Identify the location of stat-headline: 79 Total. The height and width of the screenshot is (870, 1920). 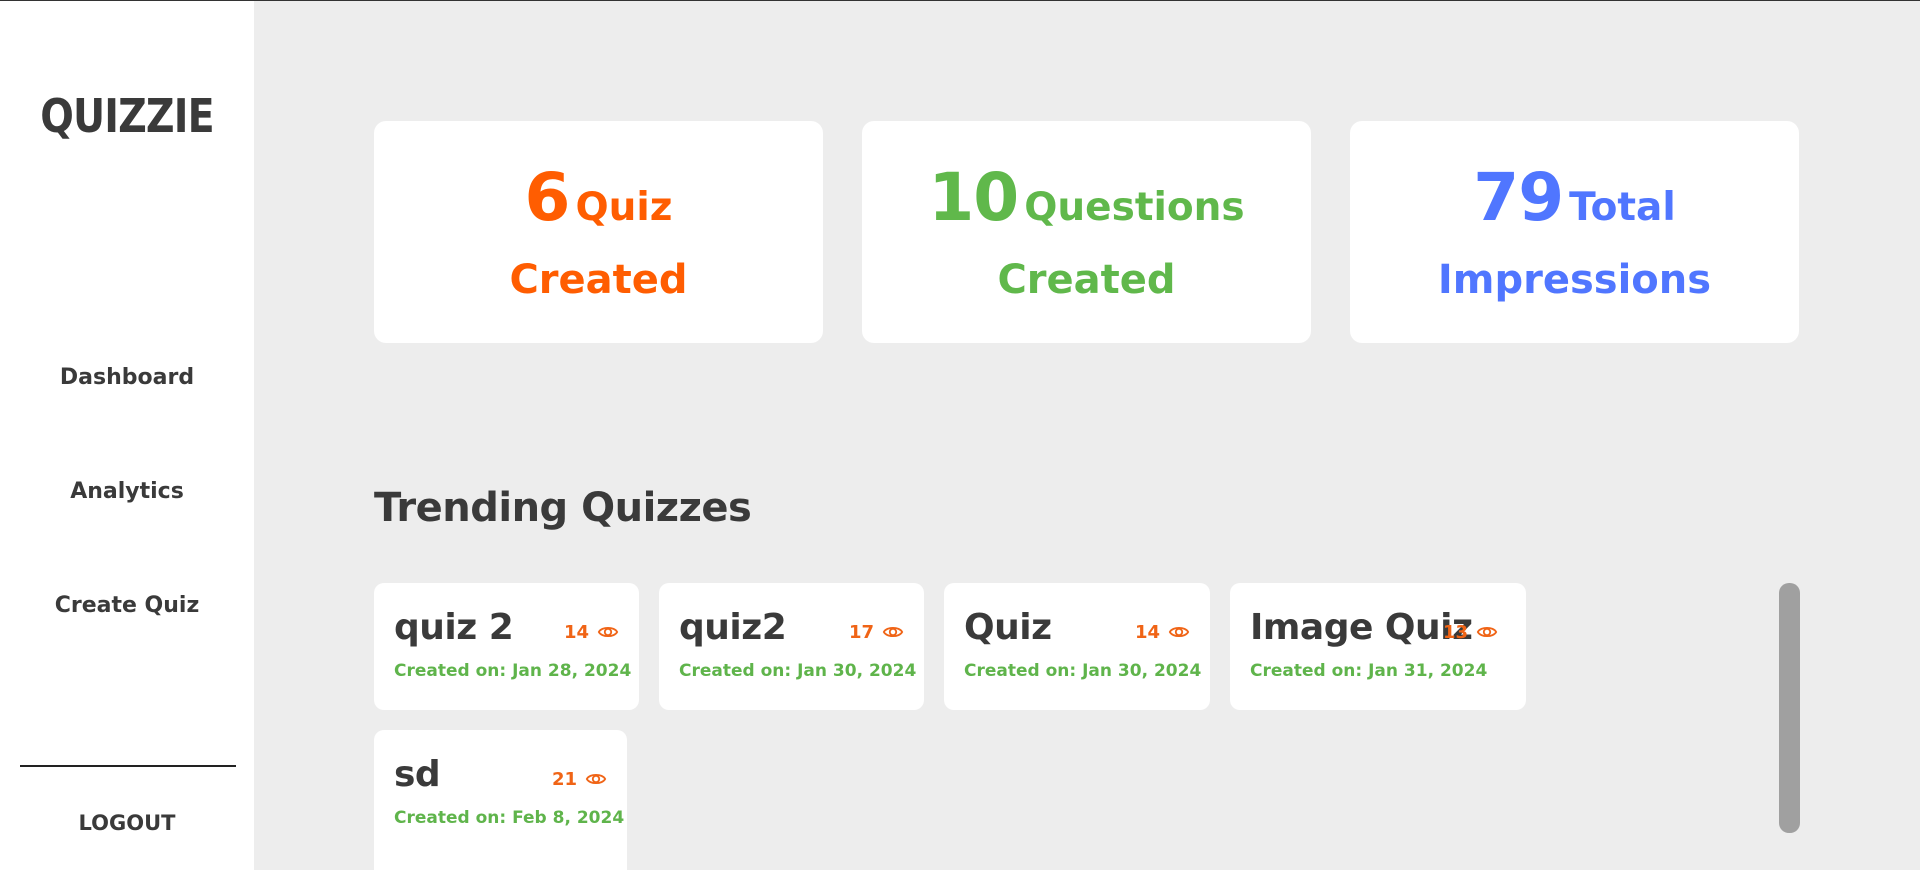
(1574, 197).